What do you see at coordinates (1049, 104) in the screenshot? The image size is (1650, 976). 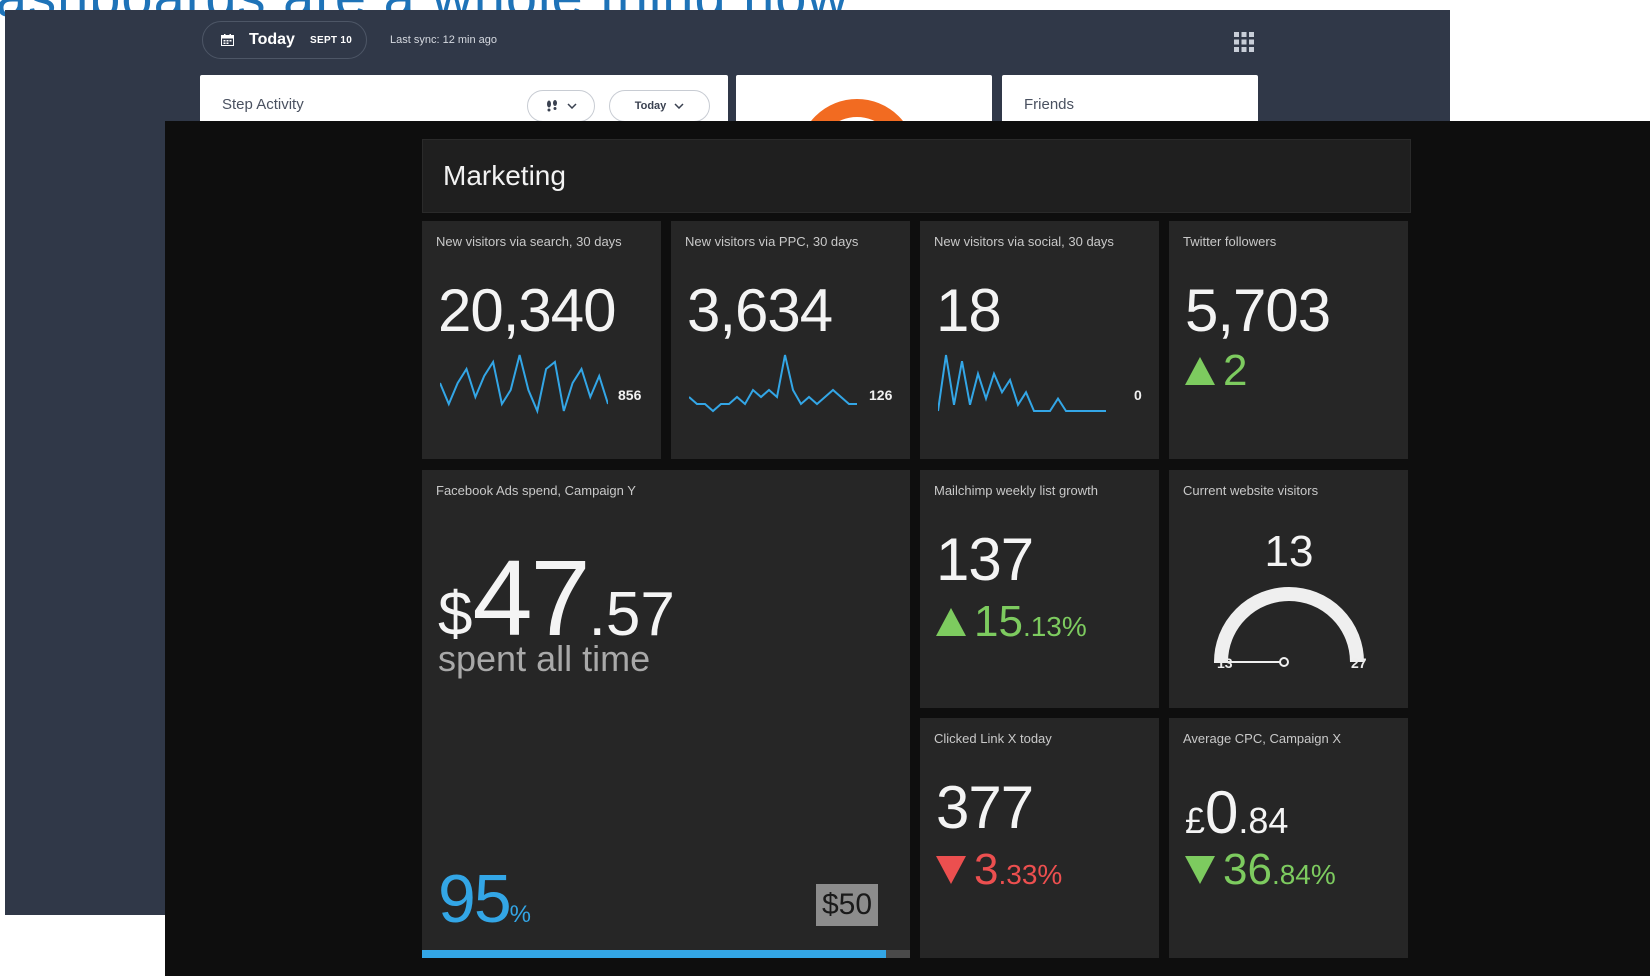 I see `friends-title: Friends` at bounding box center [1049, 104].